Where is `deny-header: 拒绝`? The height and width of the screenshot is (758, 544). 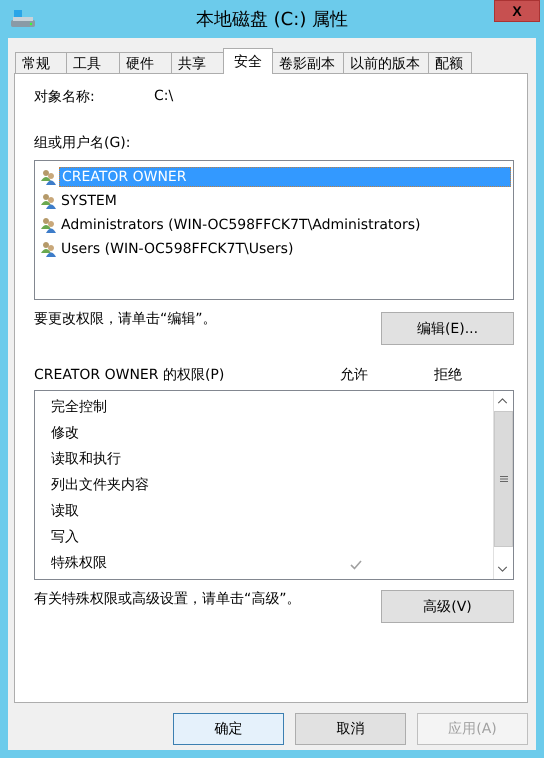 deny-header: 拒绝 is located at coordinates (448, 375).